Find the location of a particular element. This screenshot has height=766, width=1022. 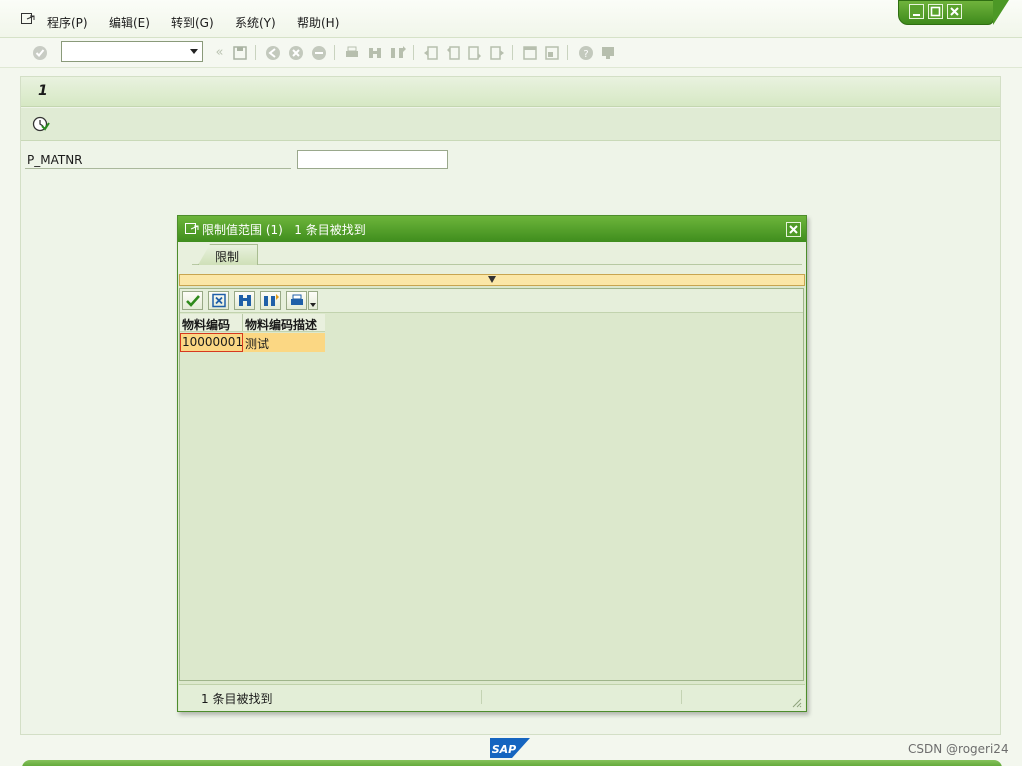

command-field is located at coordinates (132, 51).